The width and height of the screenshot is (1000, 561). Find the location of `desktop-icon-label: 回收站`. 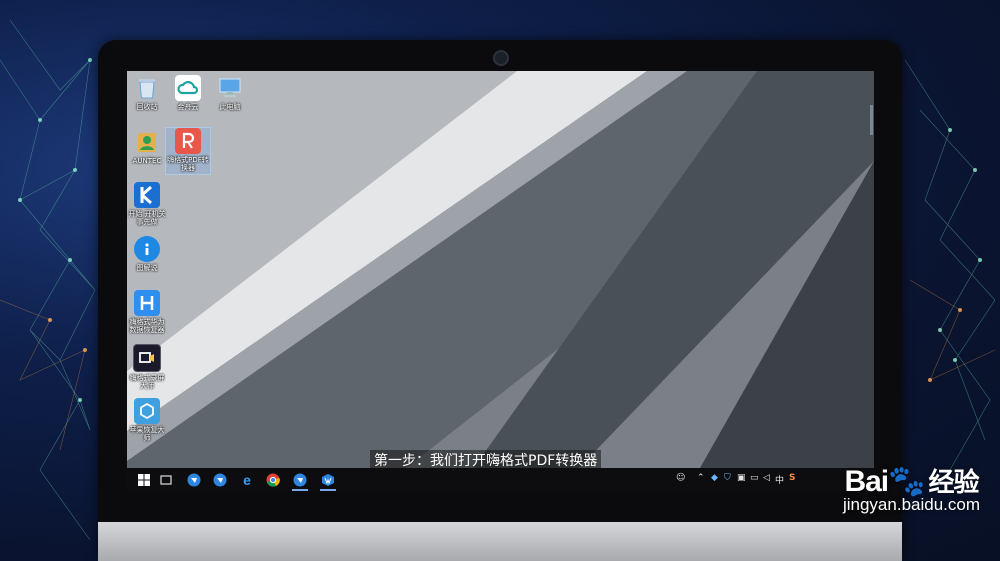

desktop-icon-label: 回收站 is located at coordinates (147, 107).